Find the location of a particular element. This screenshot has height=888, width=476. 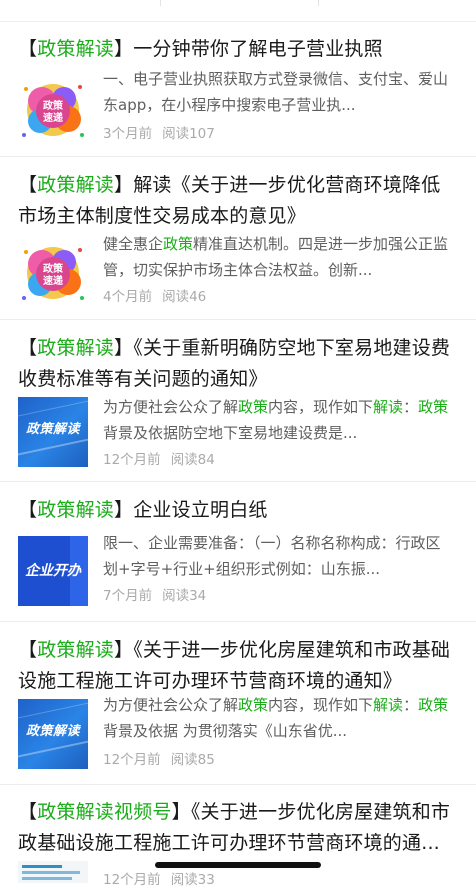

read-count: 阅读107 is located at coordinates (188, 134).